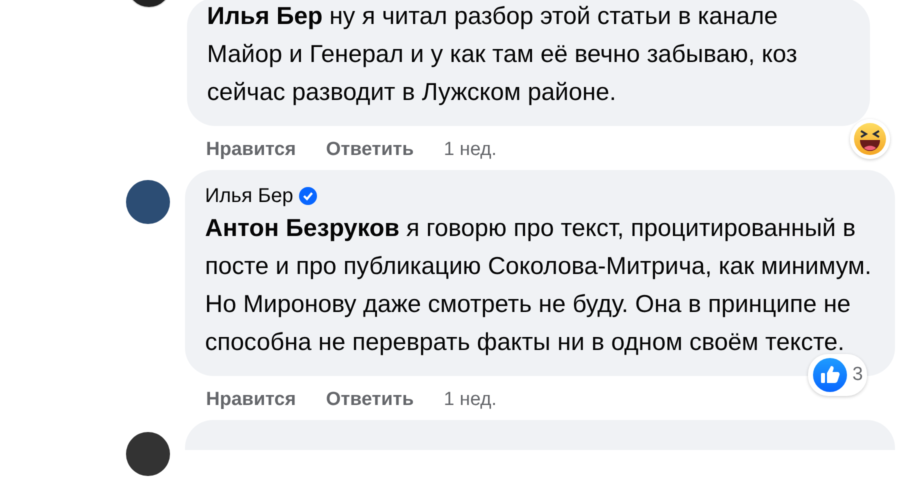  I want to click on reaction-count: 3, so click(837, 375).